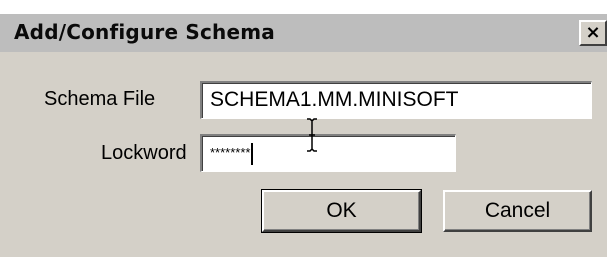 Image resolution: width=607 pixels, height=257 pixels. What do you see at coordinates (144, 153) in the screenshot?
I see `lockword-label: Lockword` at bounding box center [144, 153].